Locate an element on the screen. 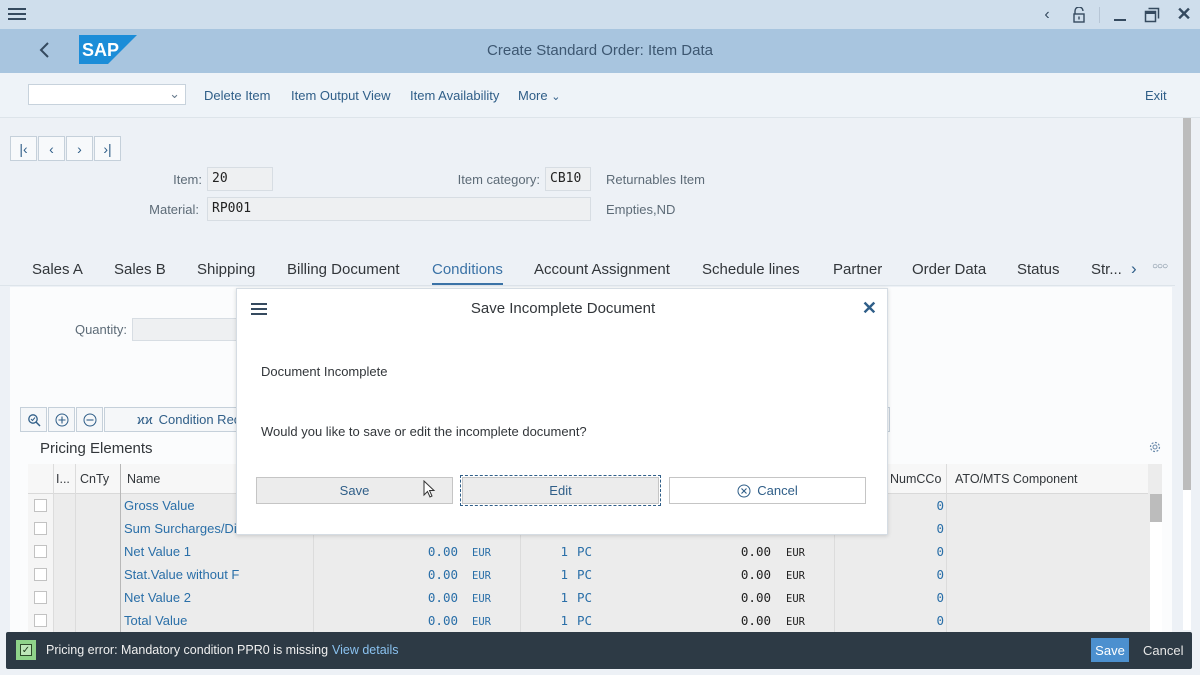 The image size is (1200, 675). table-scrollbar is located at coordinates (1156, 563).